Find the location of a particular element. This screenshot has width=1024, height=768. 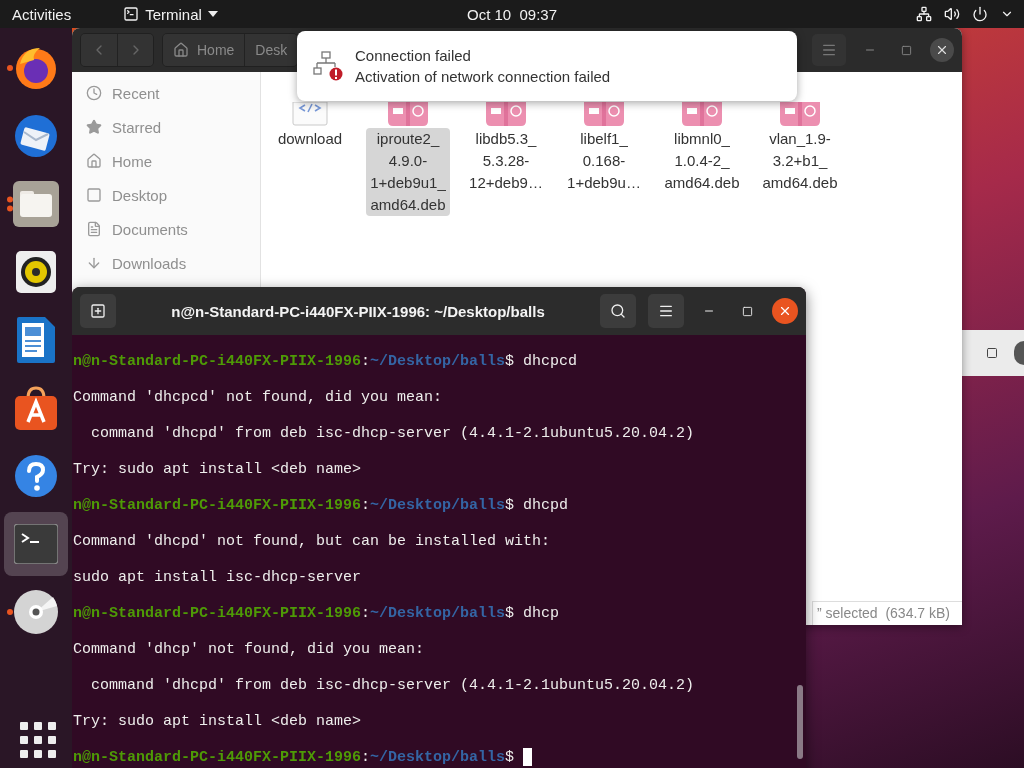

plus-icon is located at coordinates (98, 311).